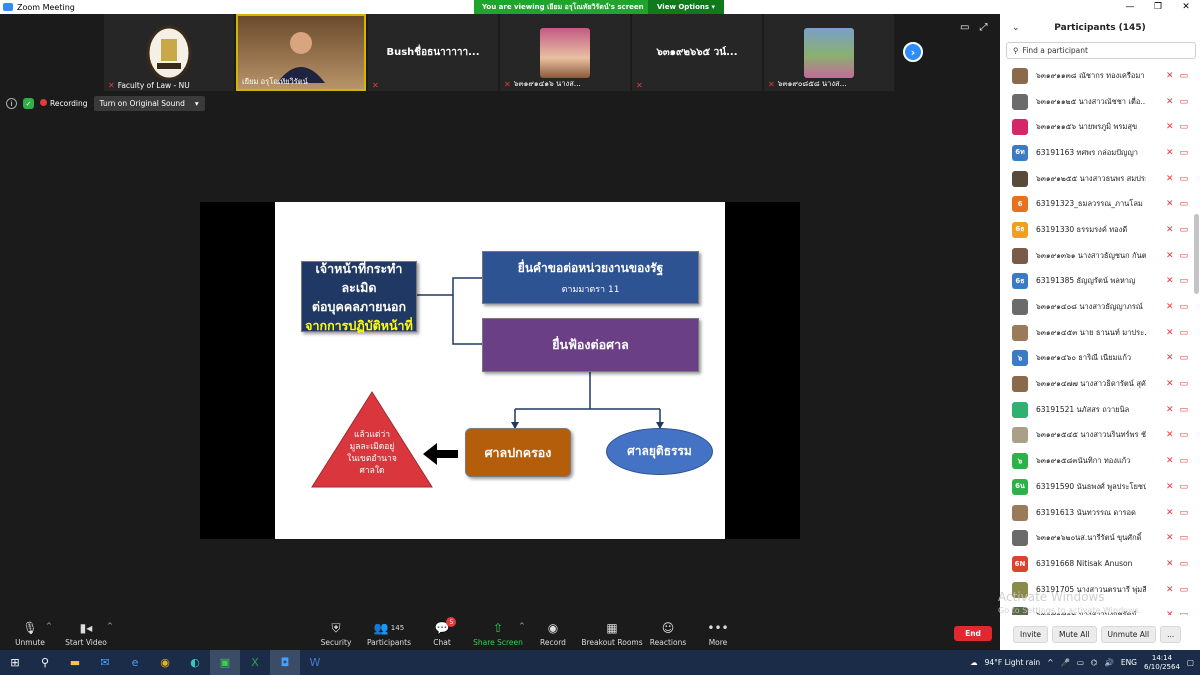 Image resolution: width=1200 pixels, height=675 pixels. What do you see at coordinates (1101, 50) in the screenshot?
I see `participant-search-input: ⚲ Find a participant` at bounding box center [1101, 50].